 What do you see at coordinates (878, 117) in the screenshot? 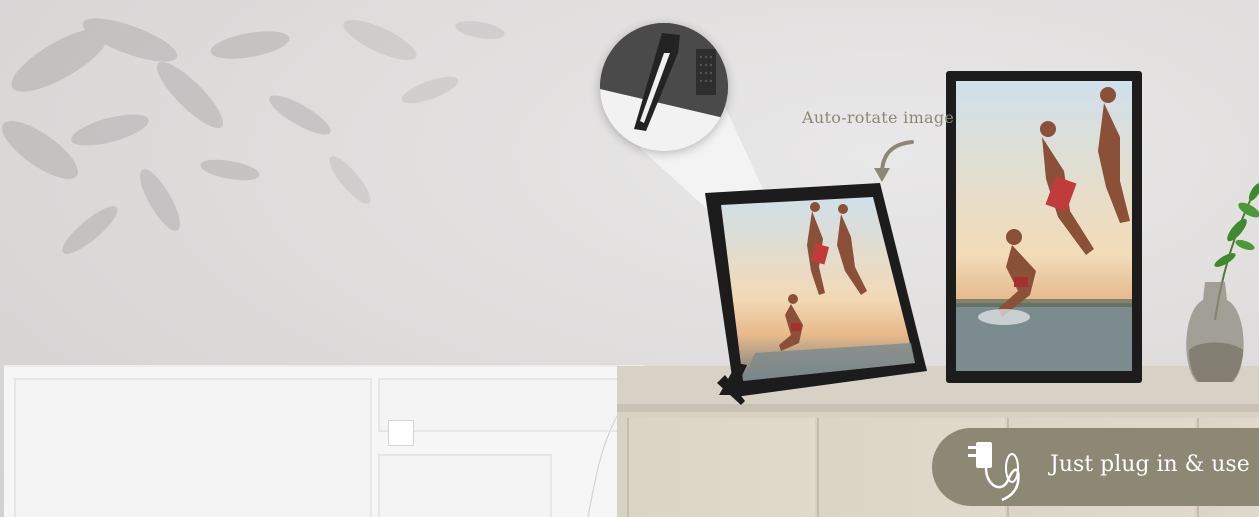
I see `auto-rotate-caption: Auto-rotate image` at bounding box center [878, 117].